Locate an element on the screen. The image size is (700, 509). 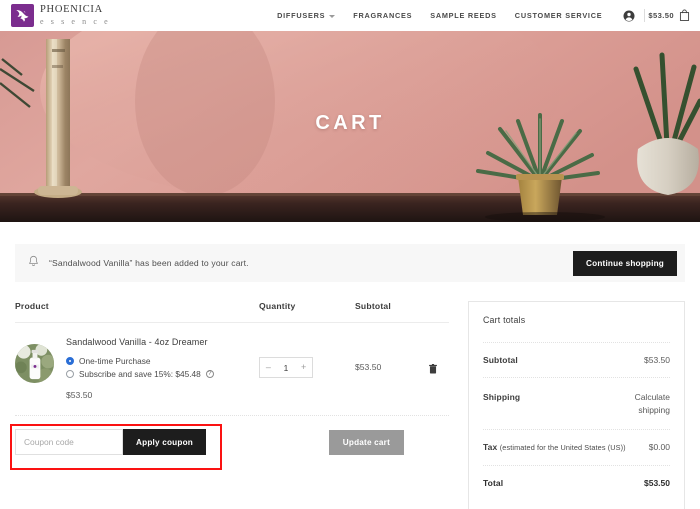
brand-logo: PHOENICIA e s s e n c e is located at coordinates (60, 15).